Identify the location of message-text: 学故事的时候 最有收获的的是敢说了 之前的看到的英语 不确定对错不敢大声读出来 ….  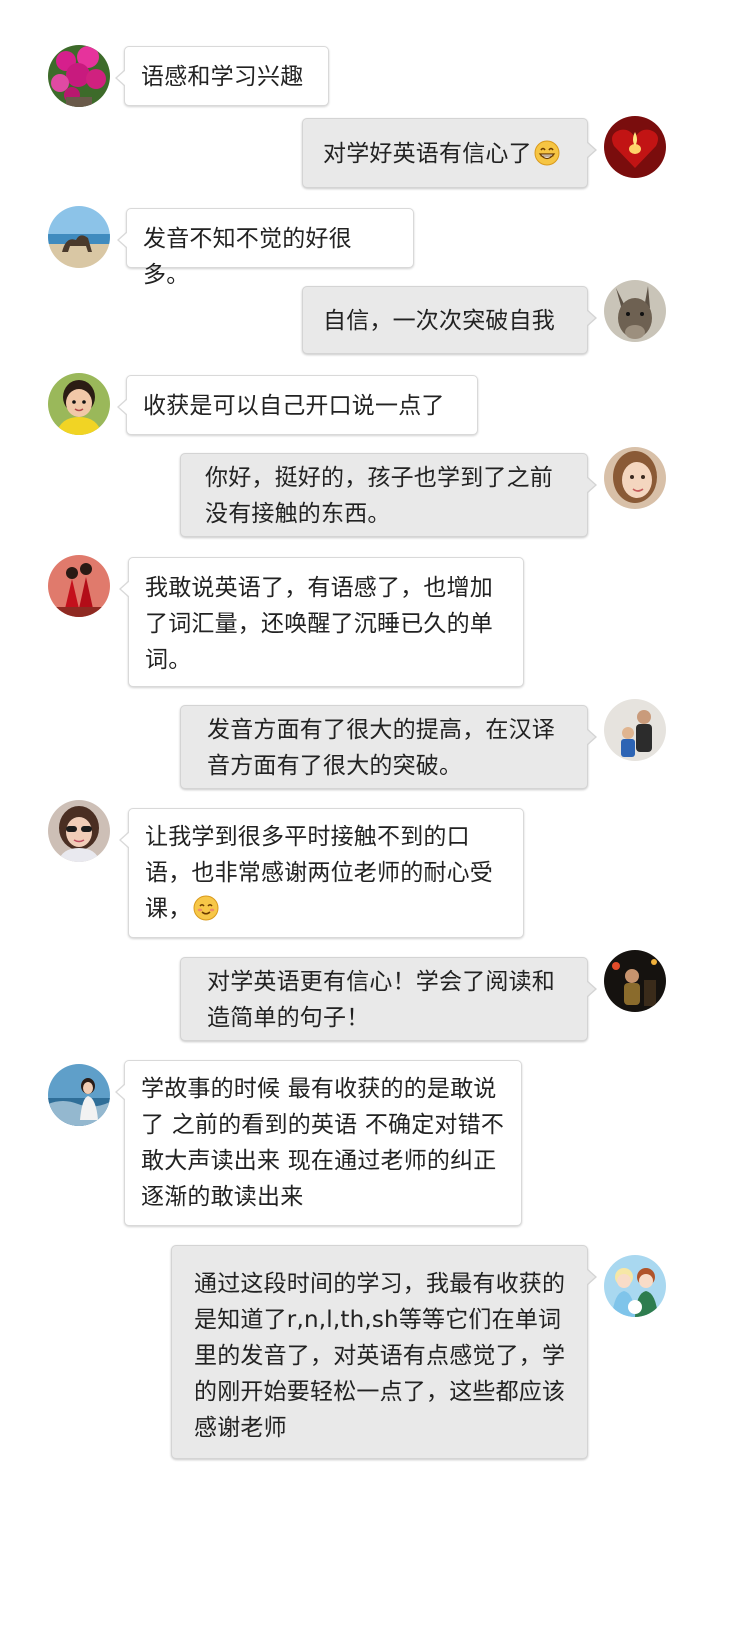
(323, 1143).